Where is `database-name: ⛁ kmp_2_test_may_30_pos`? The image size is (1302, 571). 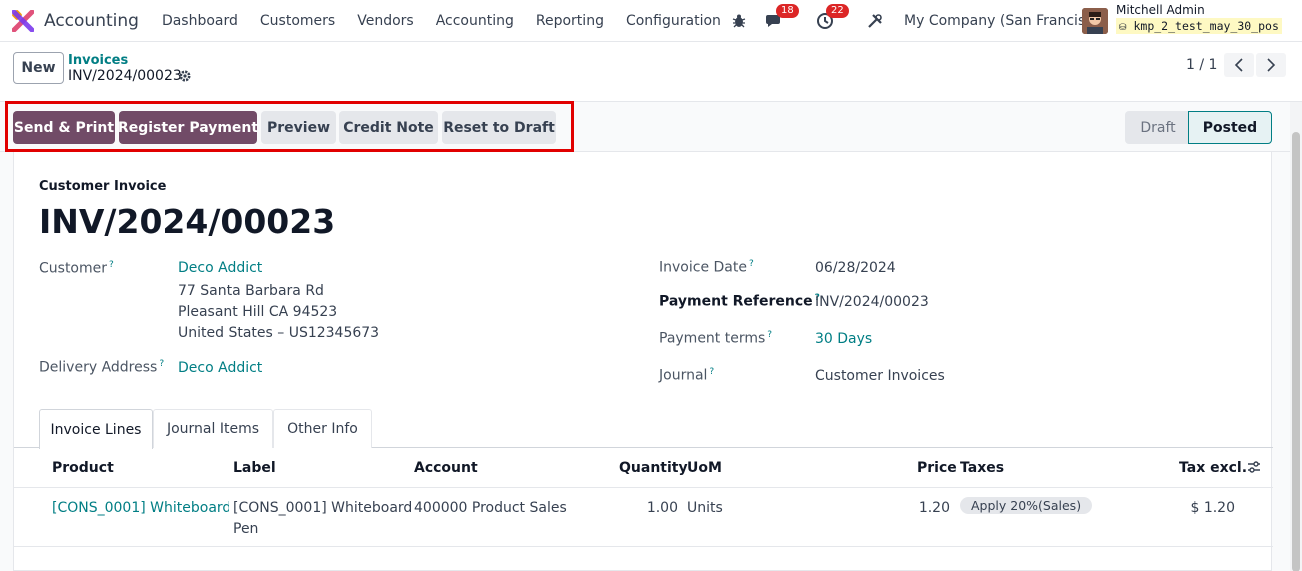
database-name: ⛁ kmp_2_test_may_30_pos is located at coordinates (1199, 26).